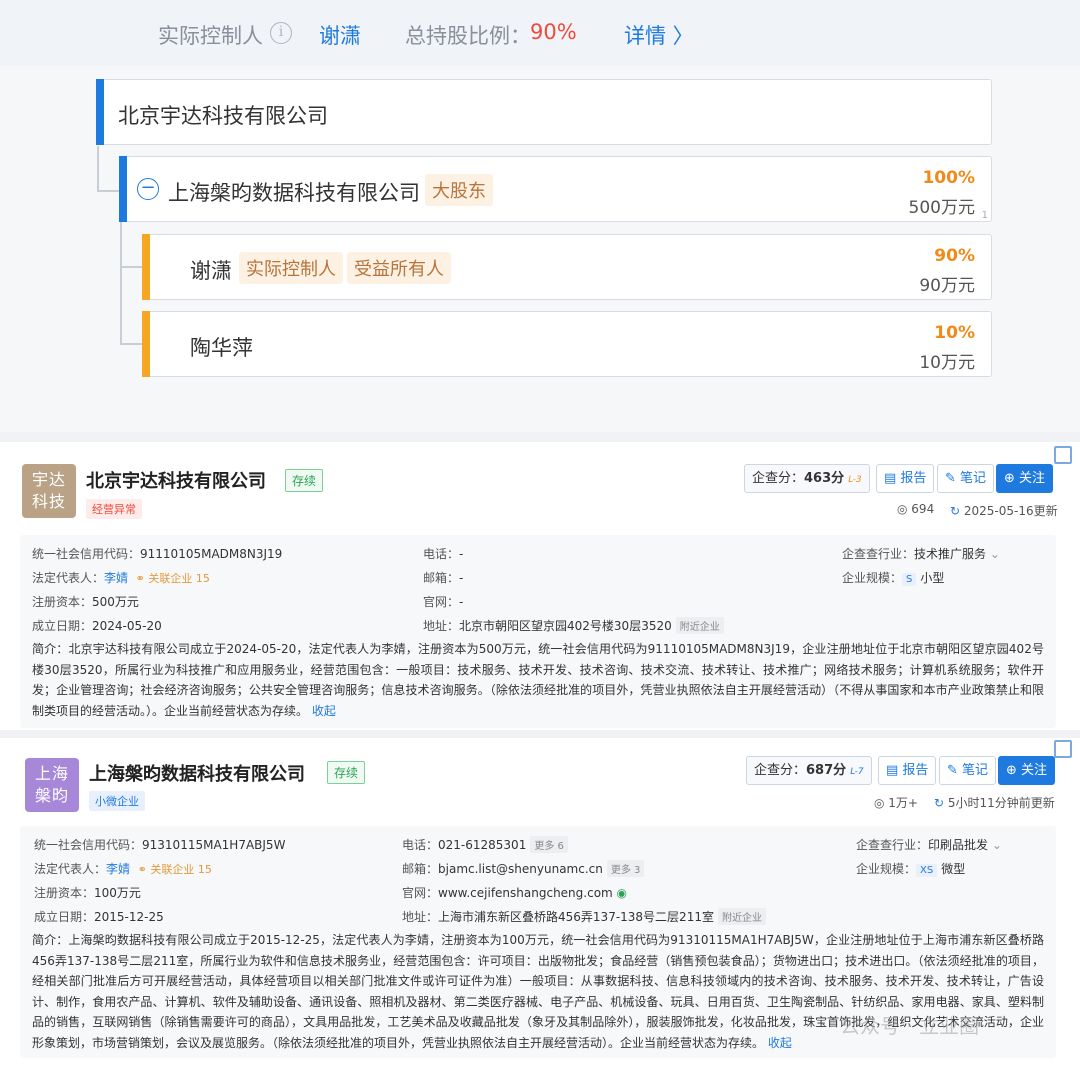 The width and height of the screenshot is (1080, 1065). Describe the element at coordinates (947, 286) in the screenshot. I see `share-amount: 90万元` at that location.